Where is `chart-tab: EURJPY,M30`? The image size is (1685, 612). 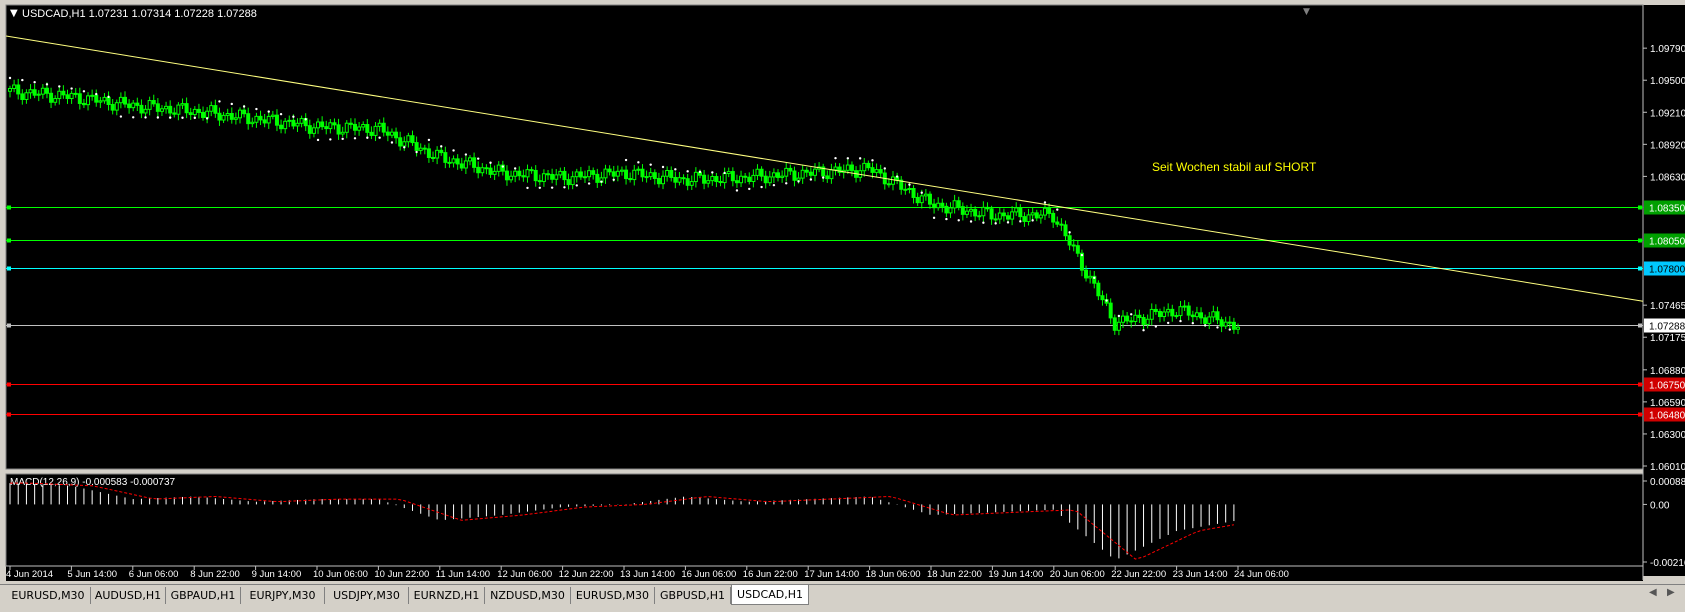
chart-tab: EURJPY,M30 is located at coordinates (283, 595).